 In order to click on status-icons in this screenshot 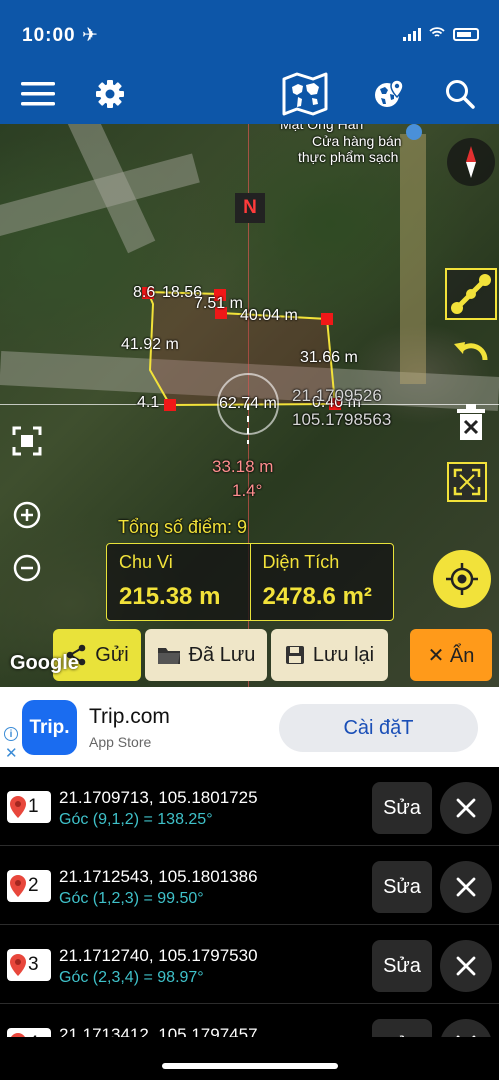, I will do `click(441, 34)`.